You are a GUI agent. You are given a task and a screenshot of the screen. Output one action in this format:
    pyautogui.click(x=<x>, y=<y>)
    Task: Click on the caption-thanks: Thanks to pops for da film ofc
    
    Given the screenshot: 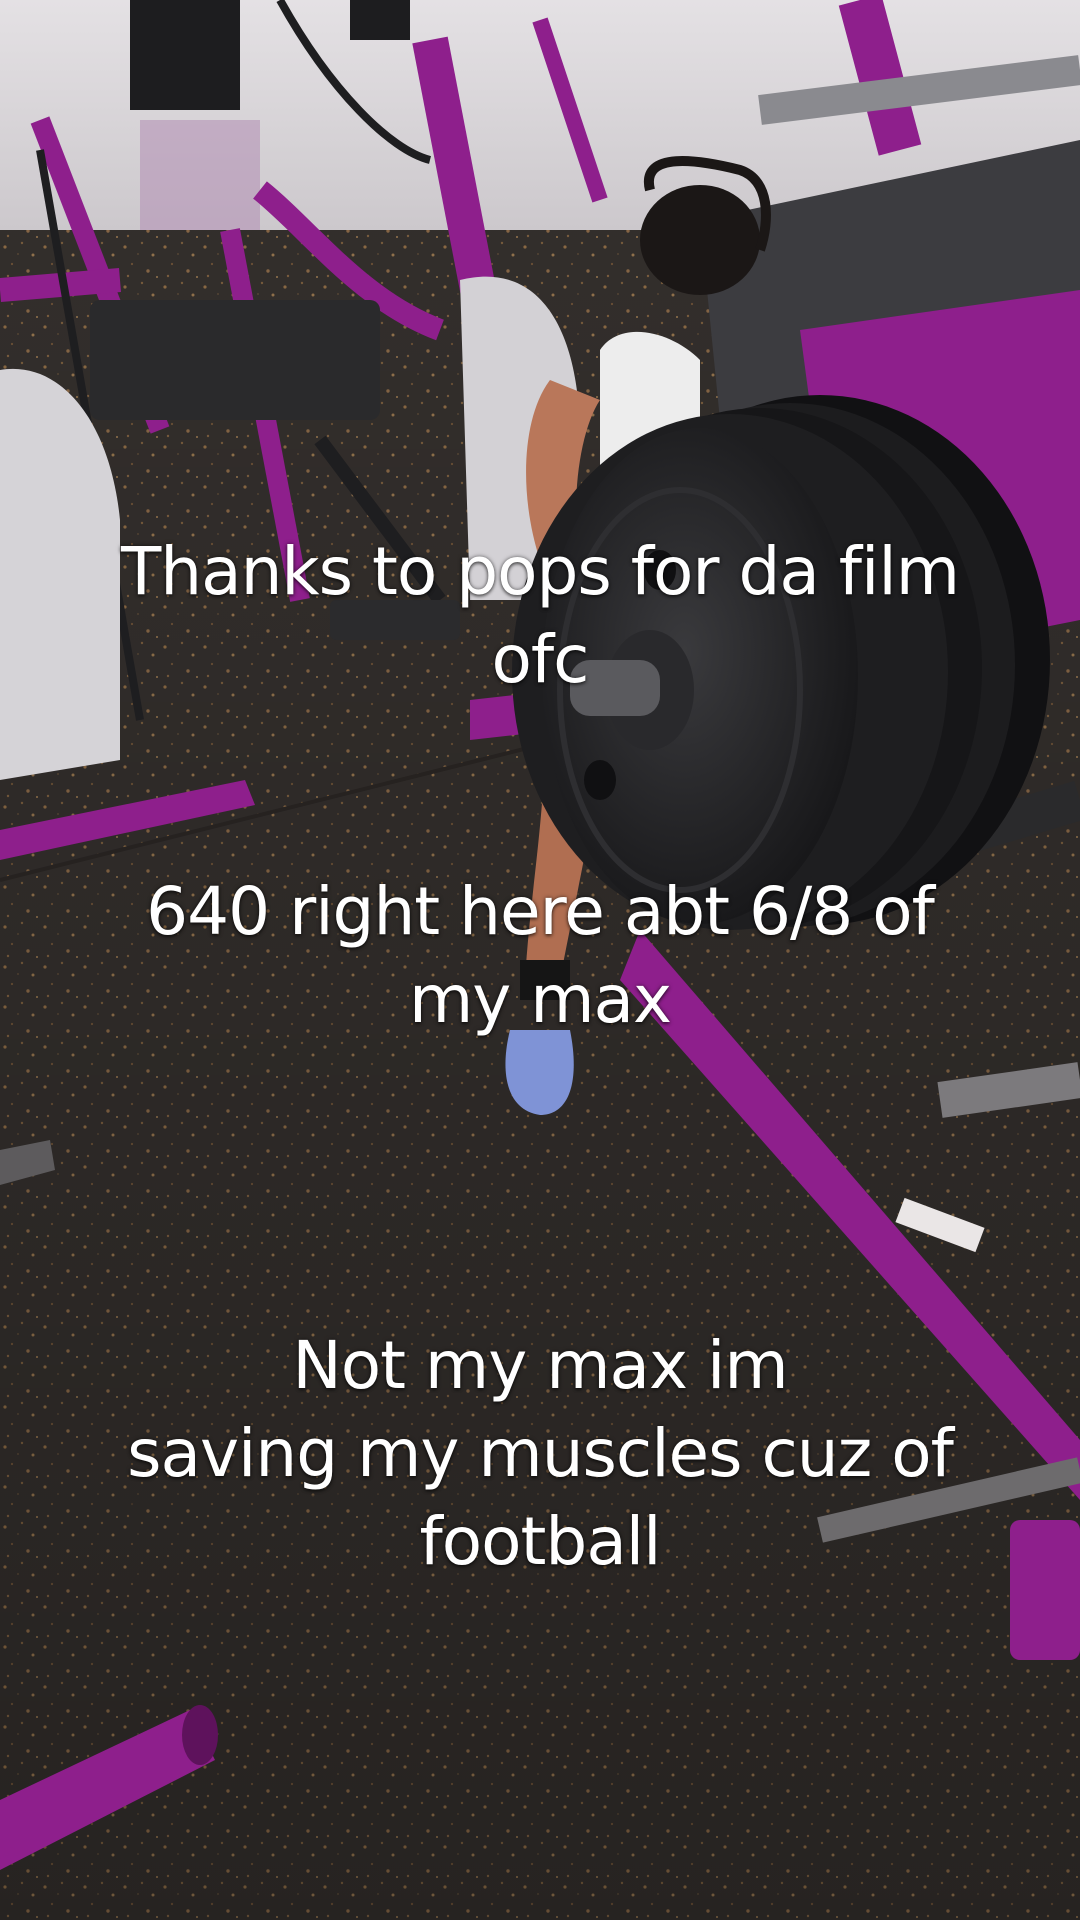 What is the action you would take?
    pyautogui.click(x=540, y=615)
    